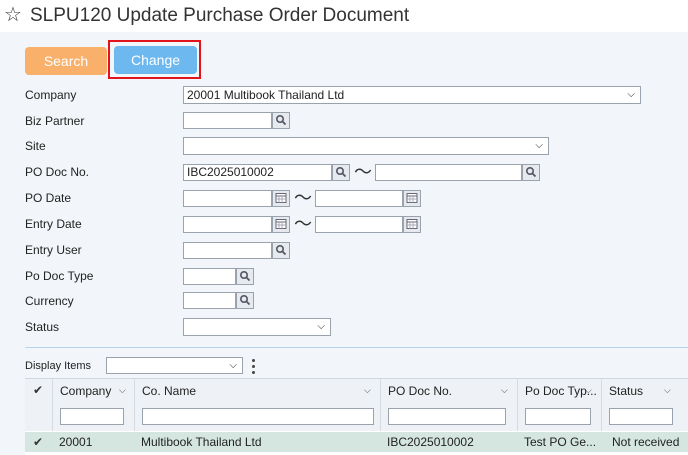 This screenshot has height=455, width=688. Describe the element at coordinates (447, 416) in the screenshot. I see `po-doc-no-filter-input` at that location.